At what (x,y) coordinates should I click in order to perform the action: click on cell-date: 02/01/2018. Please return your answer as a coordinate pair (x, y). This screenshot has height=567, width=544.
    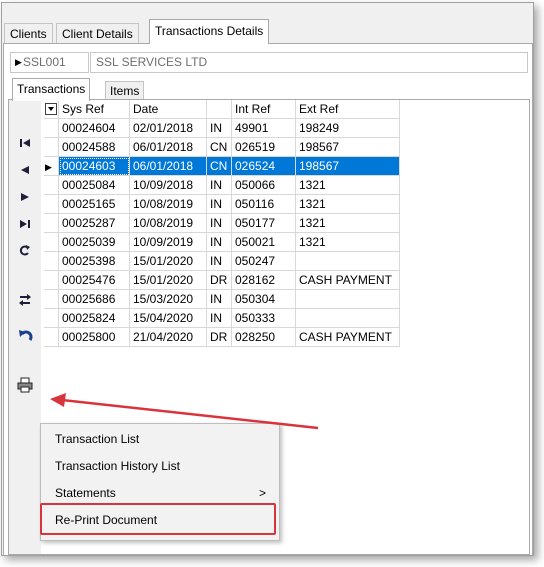
    Looking at the image, I should click on (168, 128).